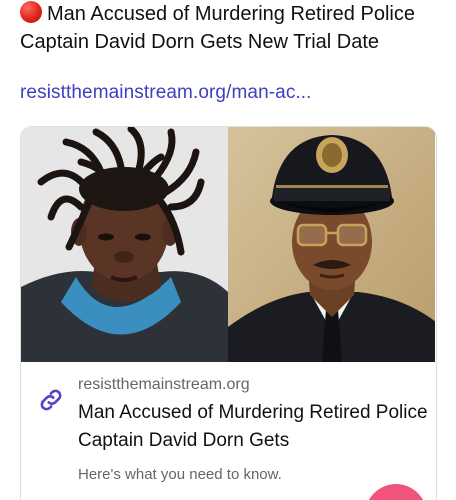 The width and height of the screenshot is (456, 500). Describe the element at coordinates (31, 12) in the screenshot. I see `red-circle-icon` at that location.